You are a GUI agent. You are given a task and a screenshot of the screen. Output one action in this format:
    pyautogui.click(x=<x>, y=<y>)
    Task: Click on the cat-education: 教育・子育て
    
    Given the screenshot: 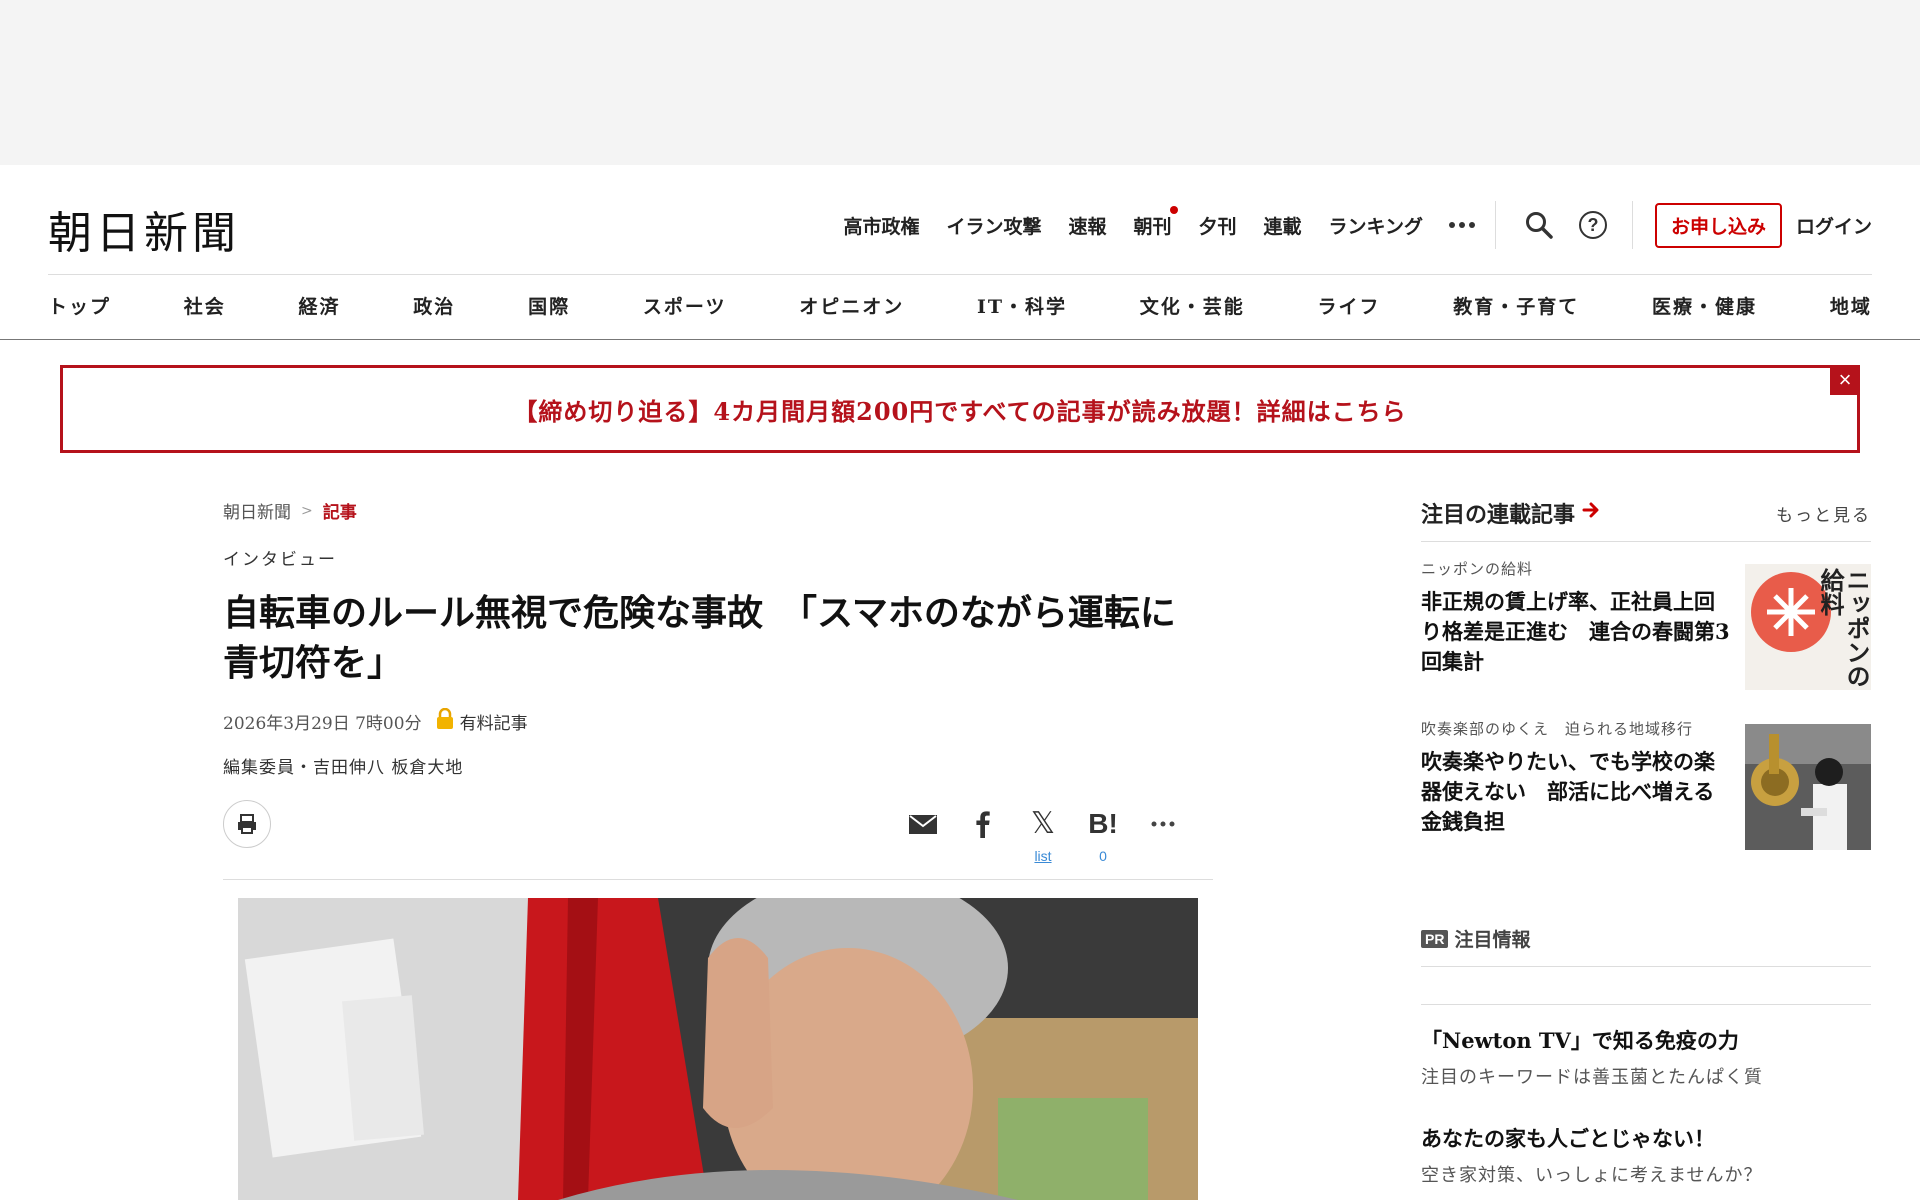 What is the action you would take?
    pyautogui.click(x=1516, y=305)
    